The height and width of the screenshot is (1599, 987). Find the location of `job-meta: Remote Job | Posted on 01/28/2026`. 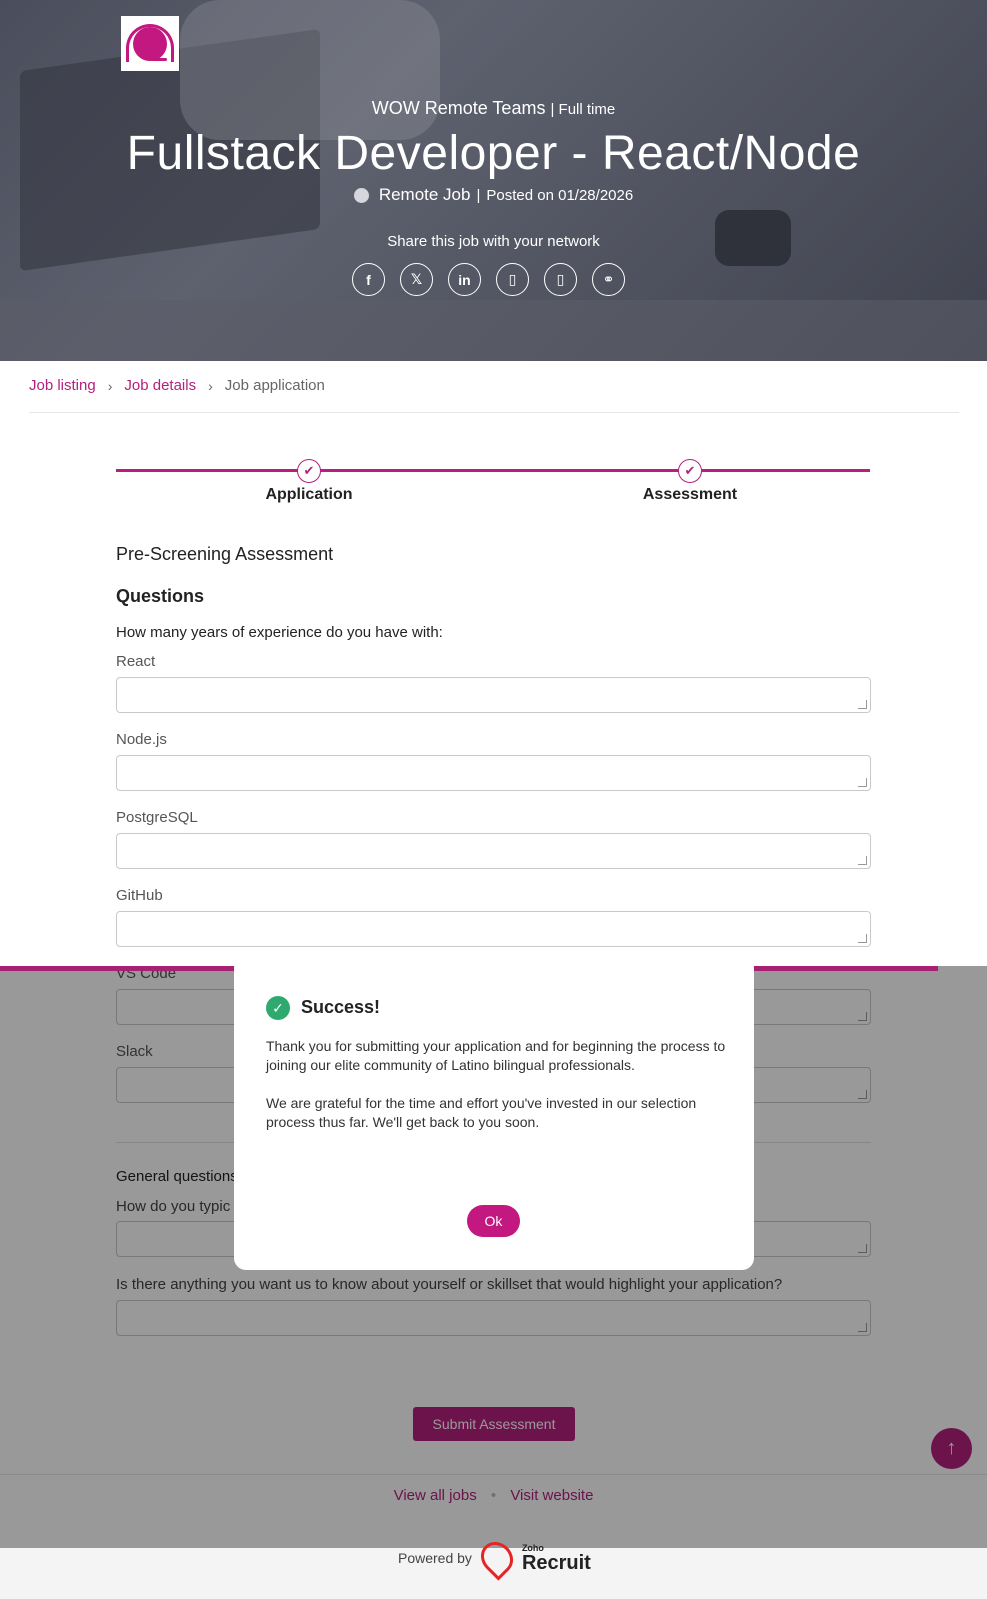

job-meta: Remote Job | Posted on 01/28/2026 is located at coordinates (493, 195).